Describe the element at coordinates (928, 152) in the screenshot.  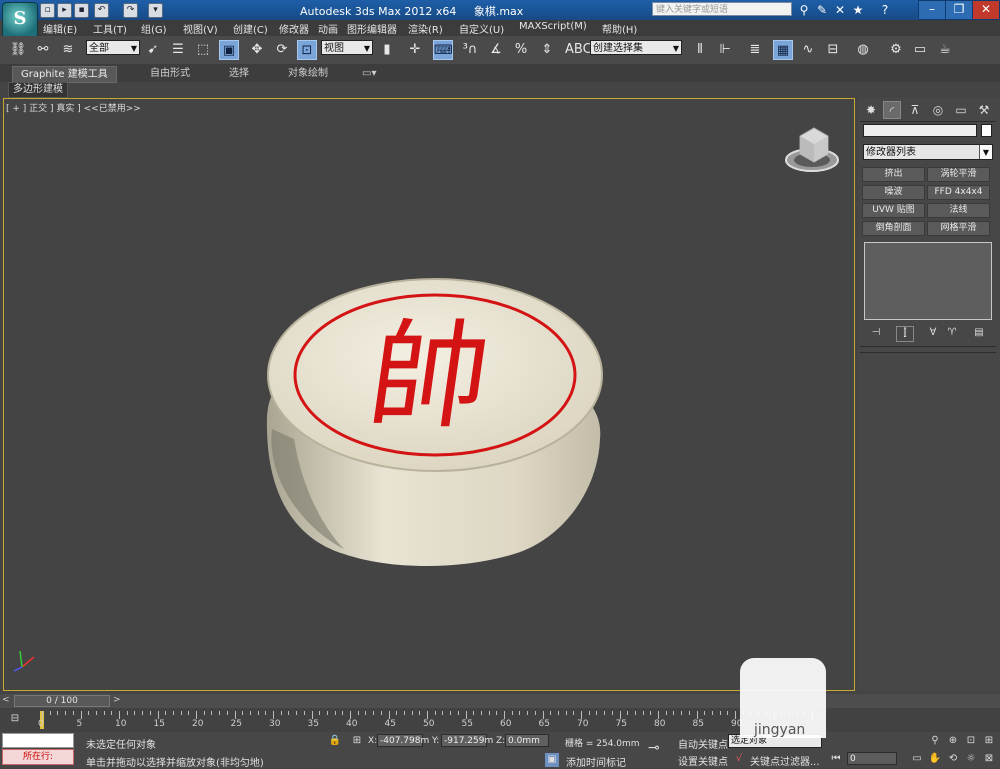
I see `modifier-list-dropdown: 修改器列表 ▼` at that location.